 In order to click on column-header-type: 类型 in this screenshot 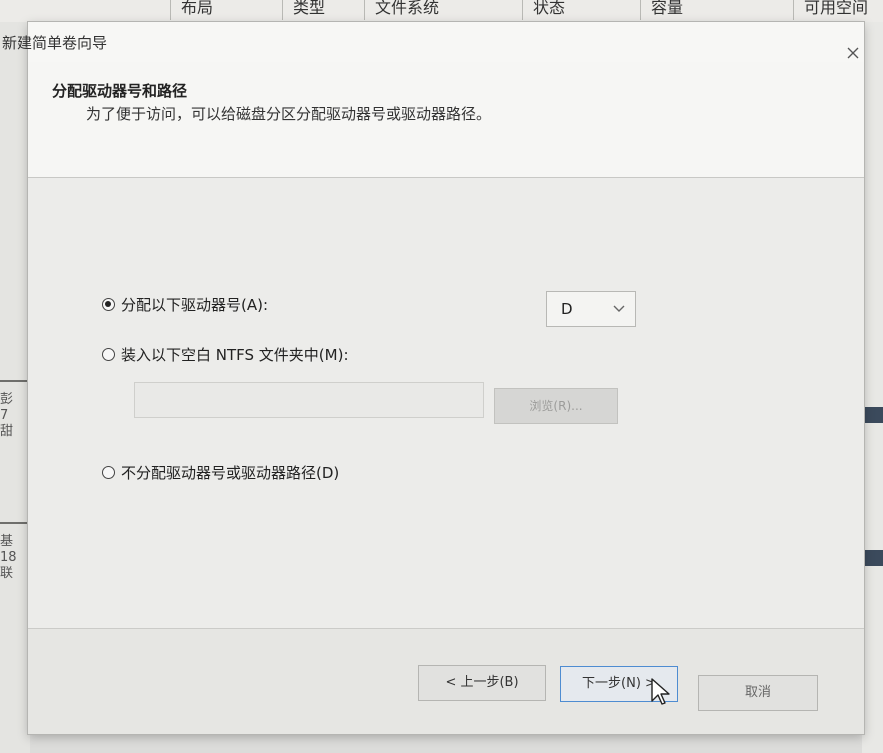, I will do `click(322, 10)`.